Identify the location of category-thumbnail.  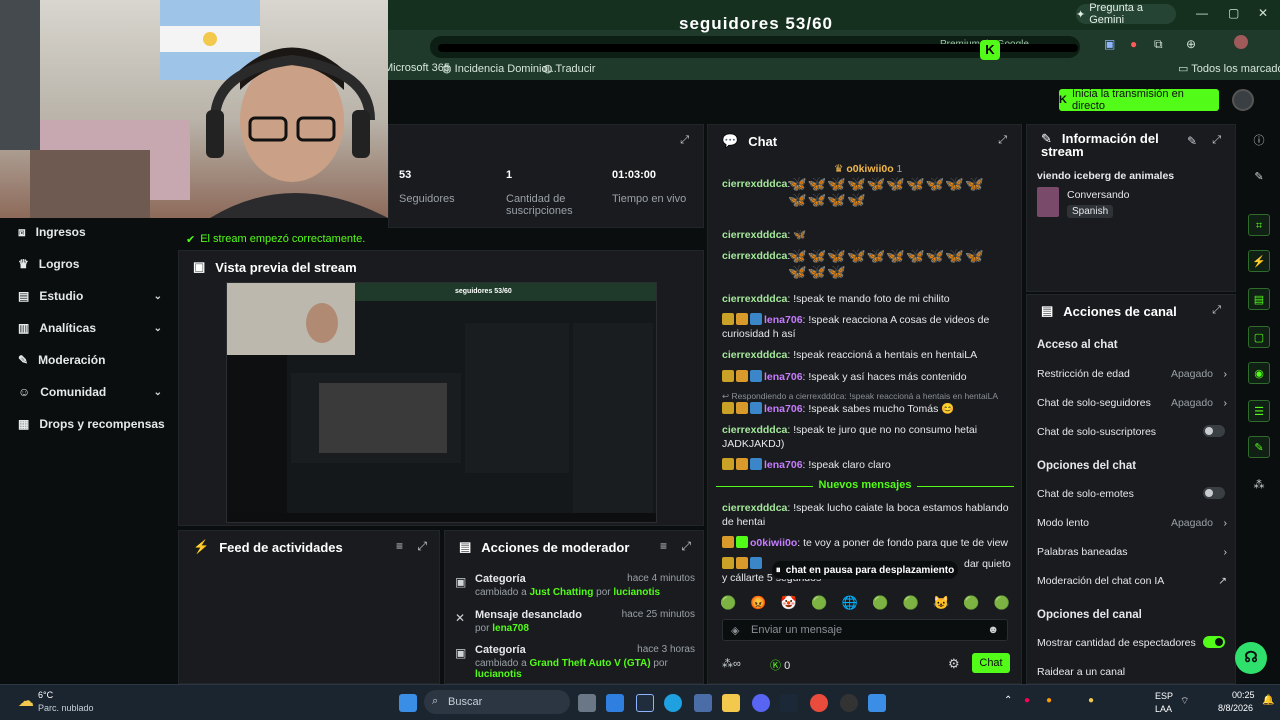
(1048, 202).